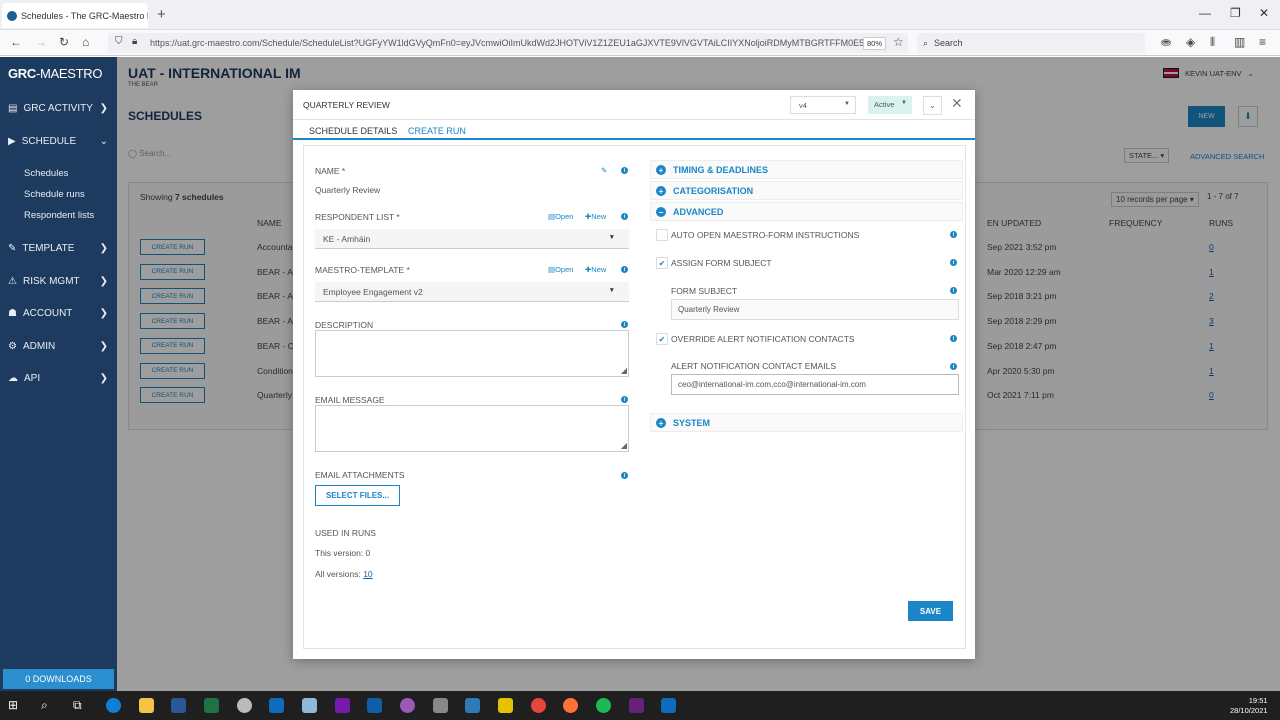 Image resolution: width=1280 pixels, height=720 pixels. Describe the element at coordinates (46, 173) in the screenshot. I see `sidebar-subitem-schedules: Schedules` at that location.